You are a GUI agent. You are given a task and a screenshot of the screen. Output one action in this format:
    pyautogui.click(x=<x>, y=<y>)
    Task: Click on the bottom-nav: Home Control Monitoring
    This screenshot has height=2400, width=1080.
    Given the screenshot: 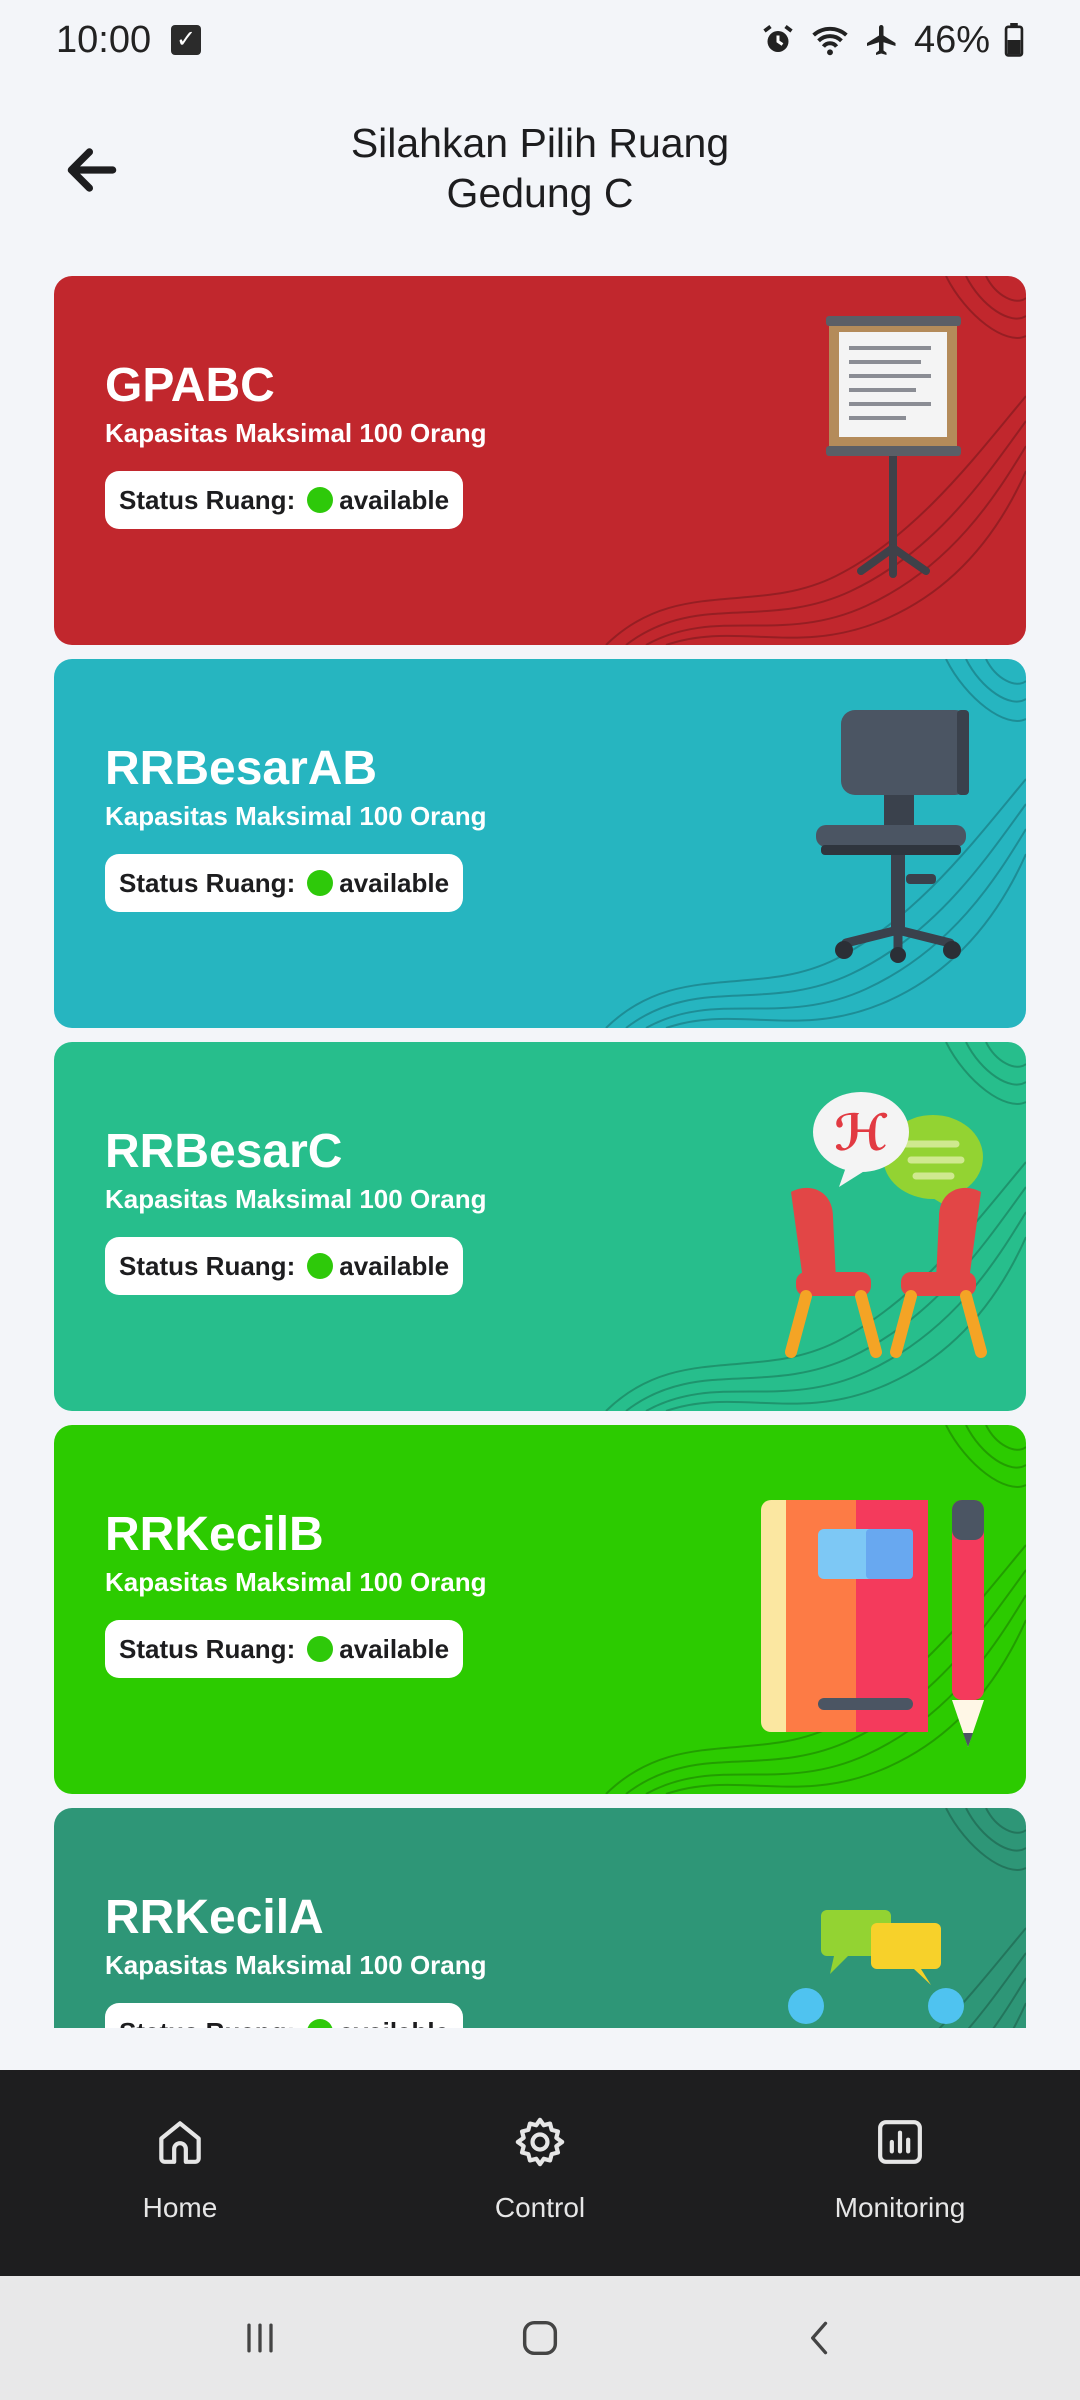 What is the action you would take?
    pyautogui.click(x=540, y=2173)
    